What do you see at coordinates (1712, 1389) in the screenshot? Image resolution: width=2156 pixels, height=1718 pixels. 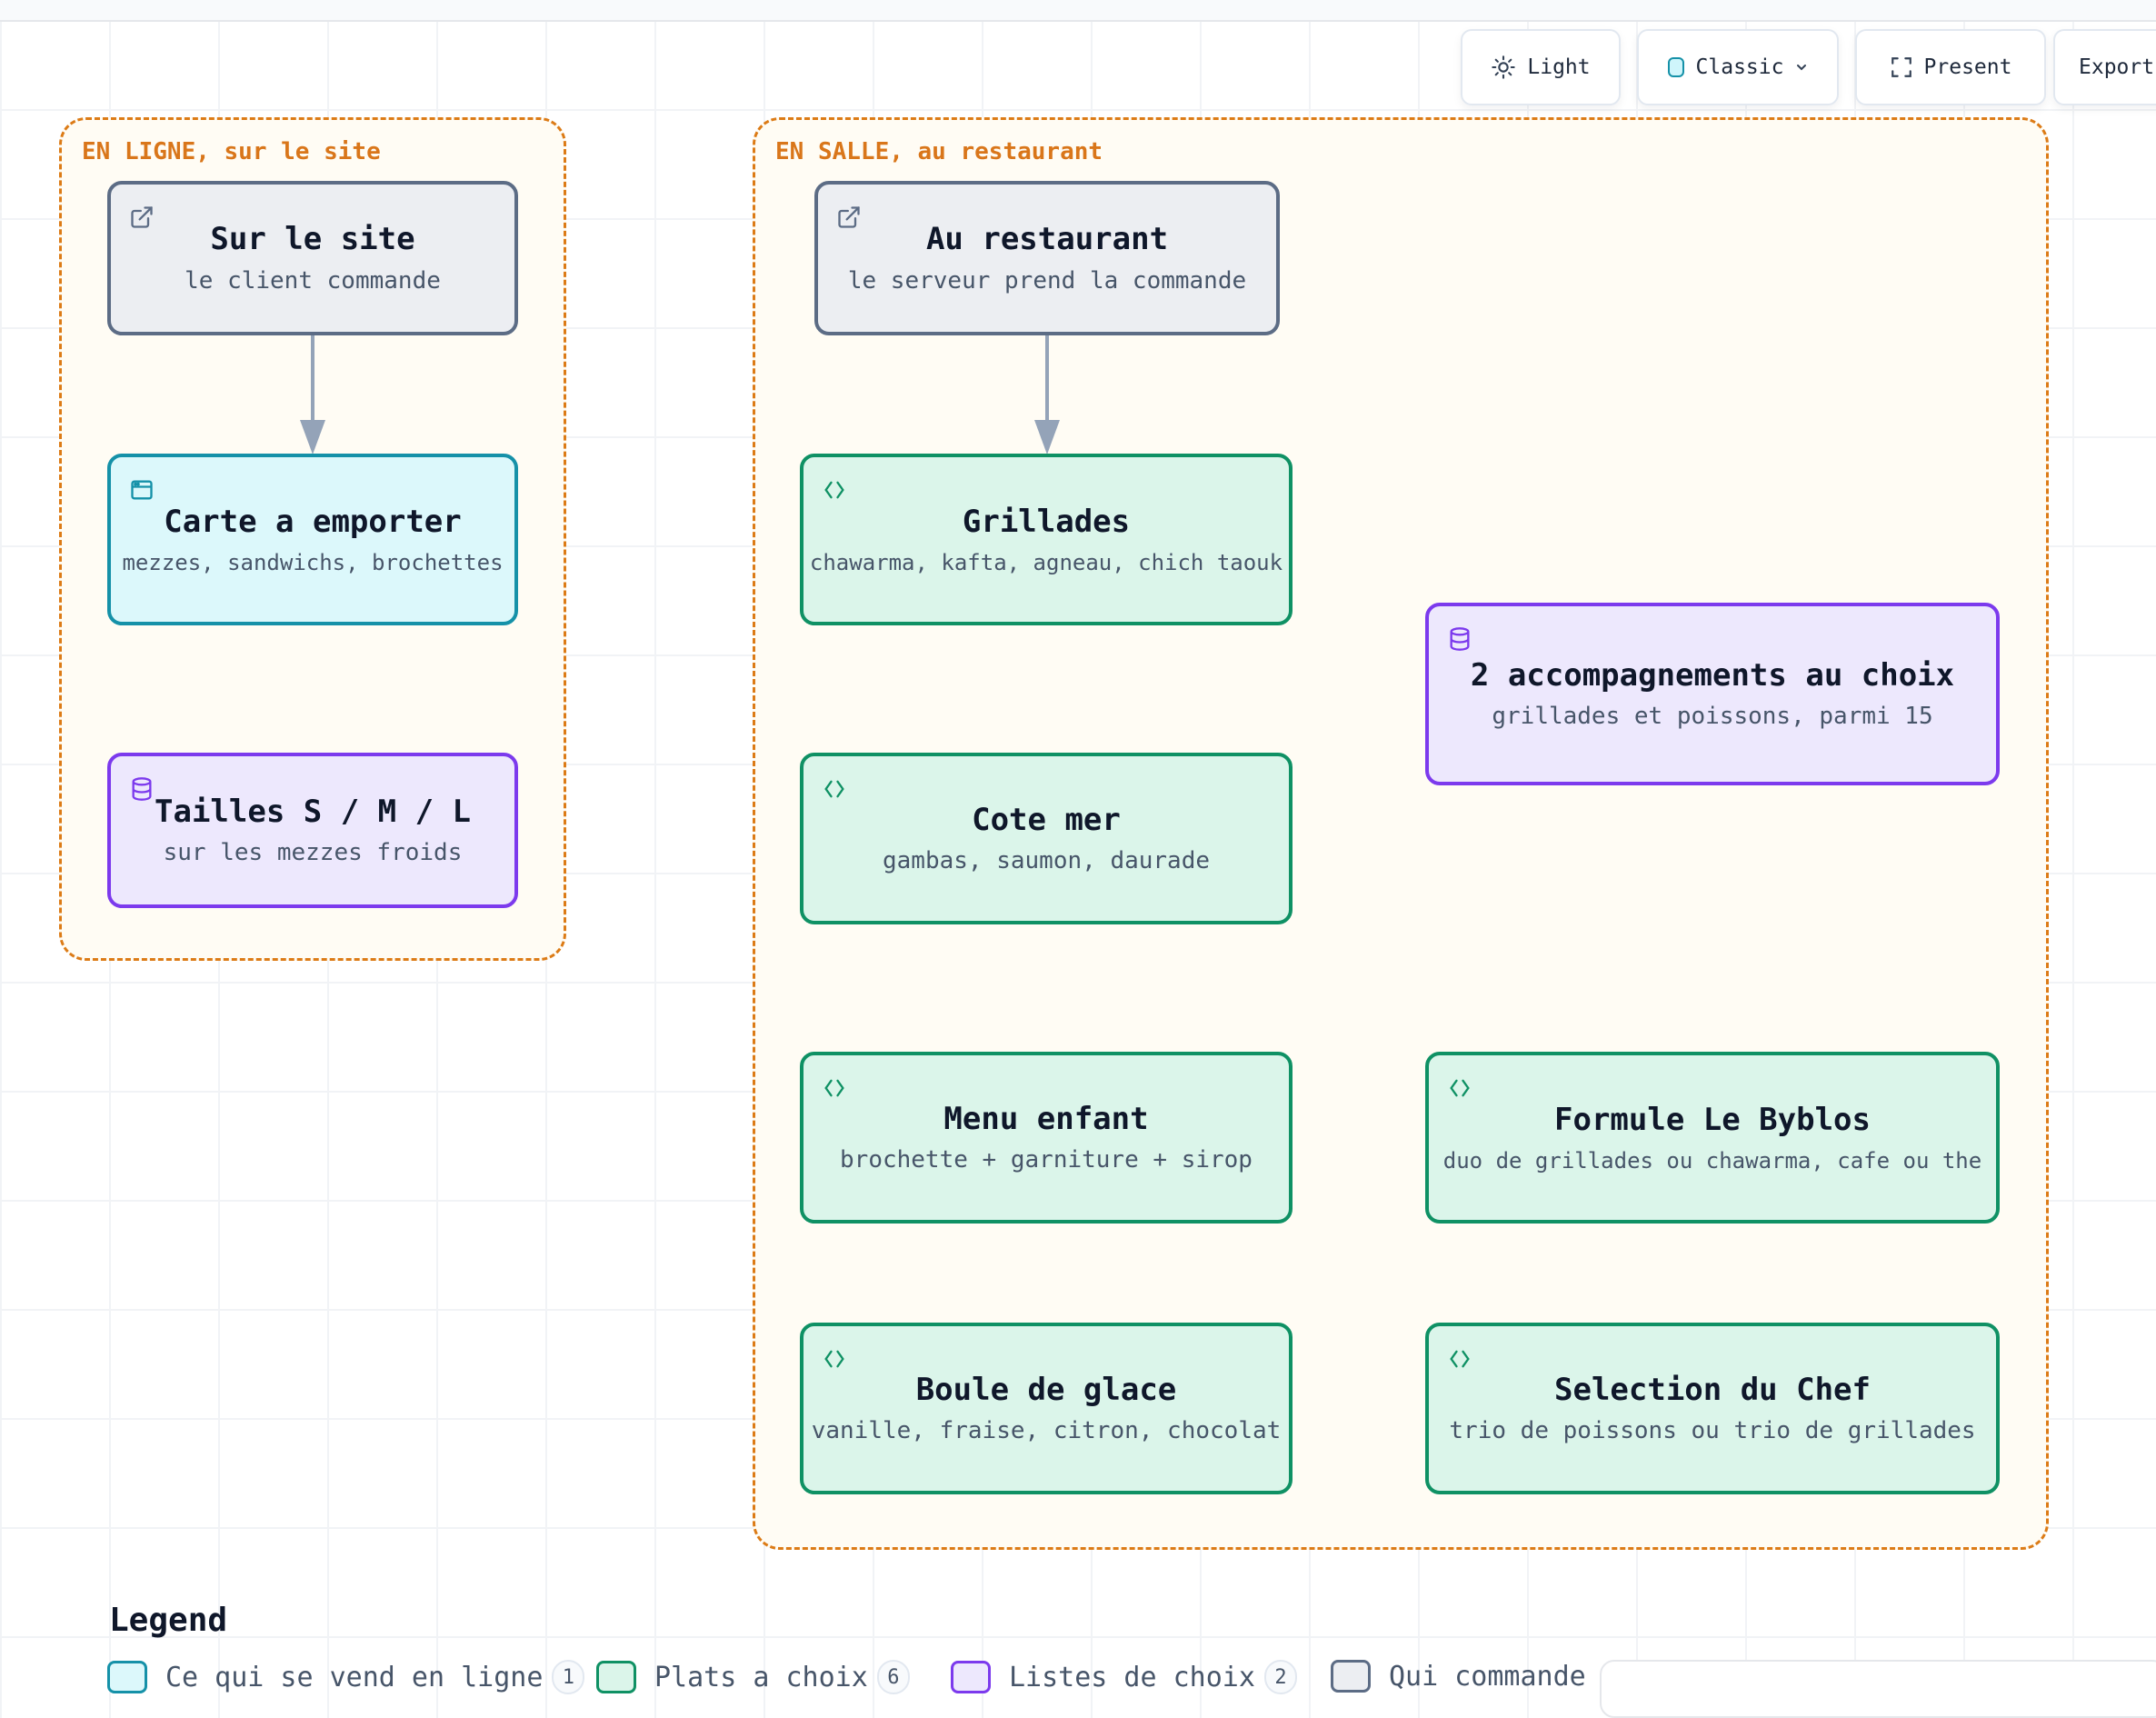 I see `node-title: Selection du Chef` at bounding box center [1712, 1389].